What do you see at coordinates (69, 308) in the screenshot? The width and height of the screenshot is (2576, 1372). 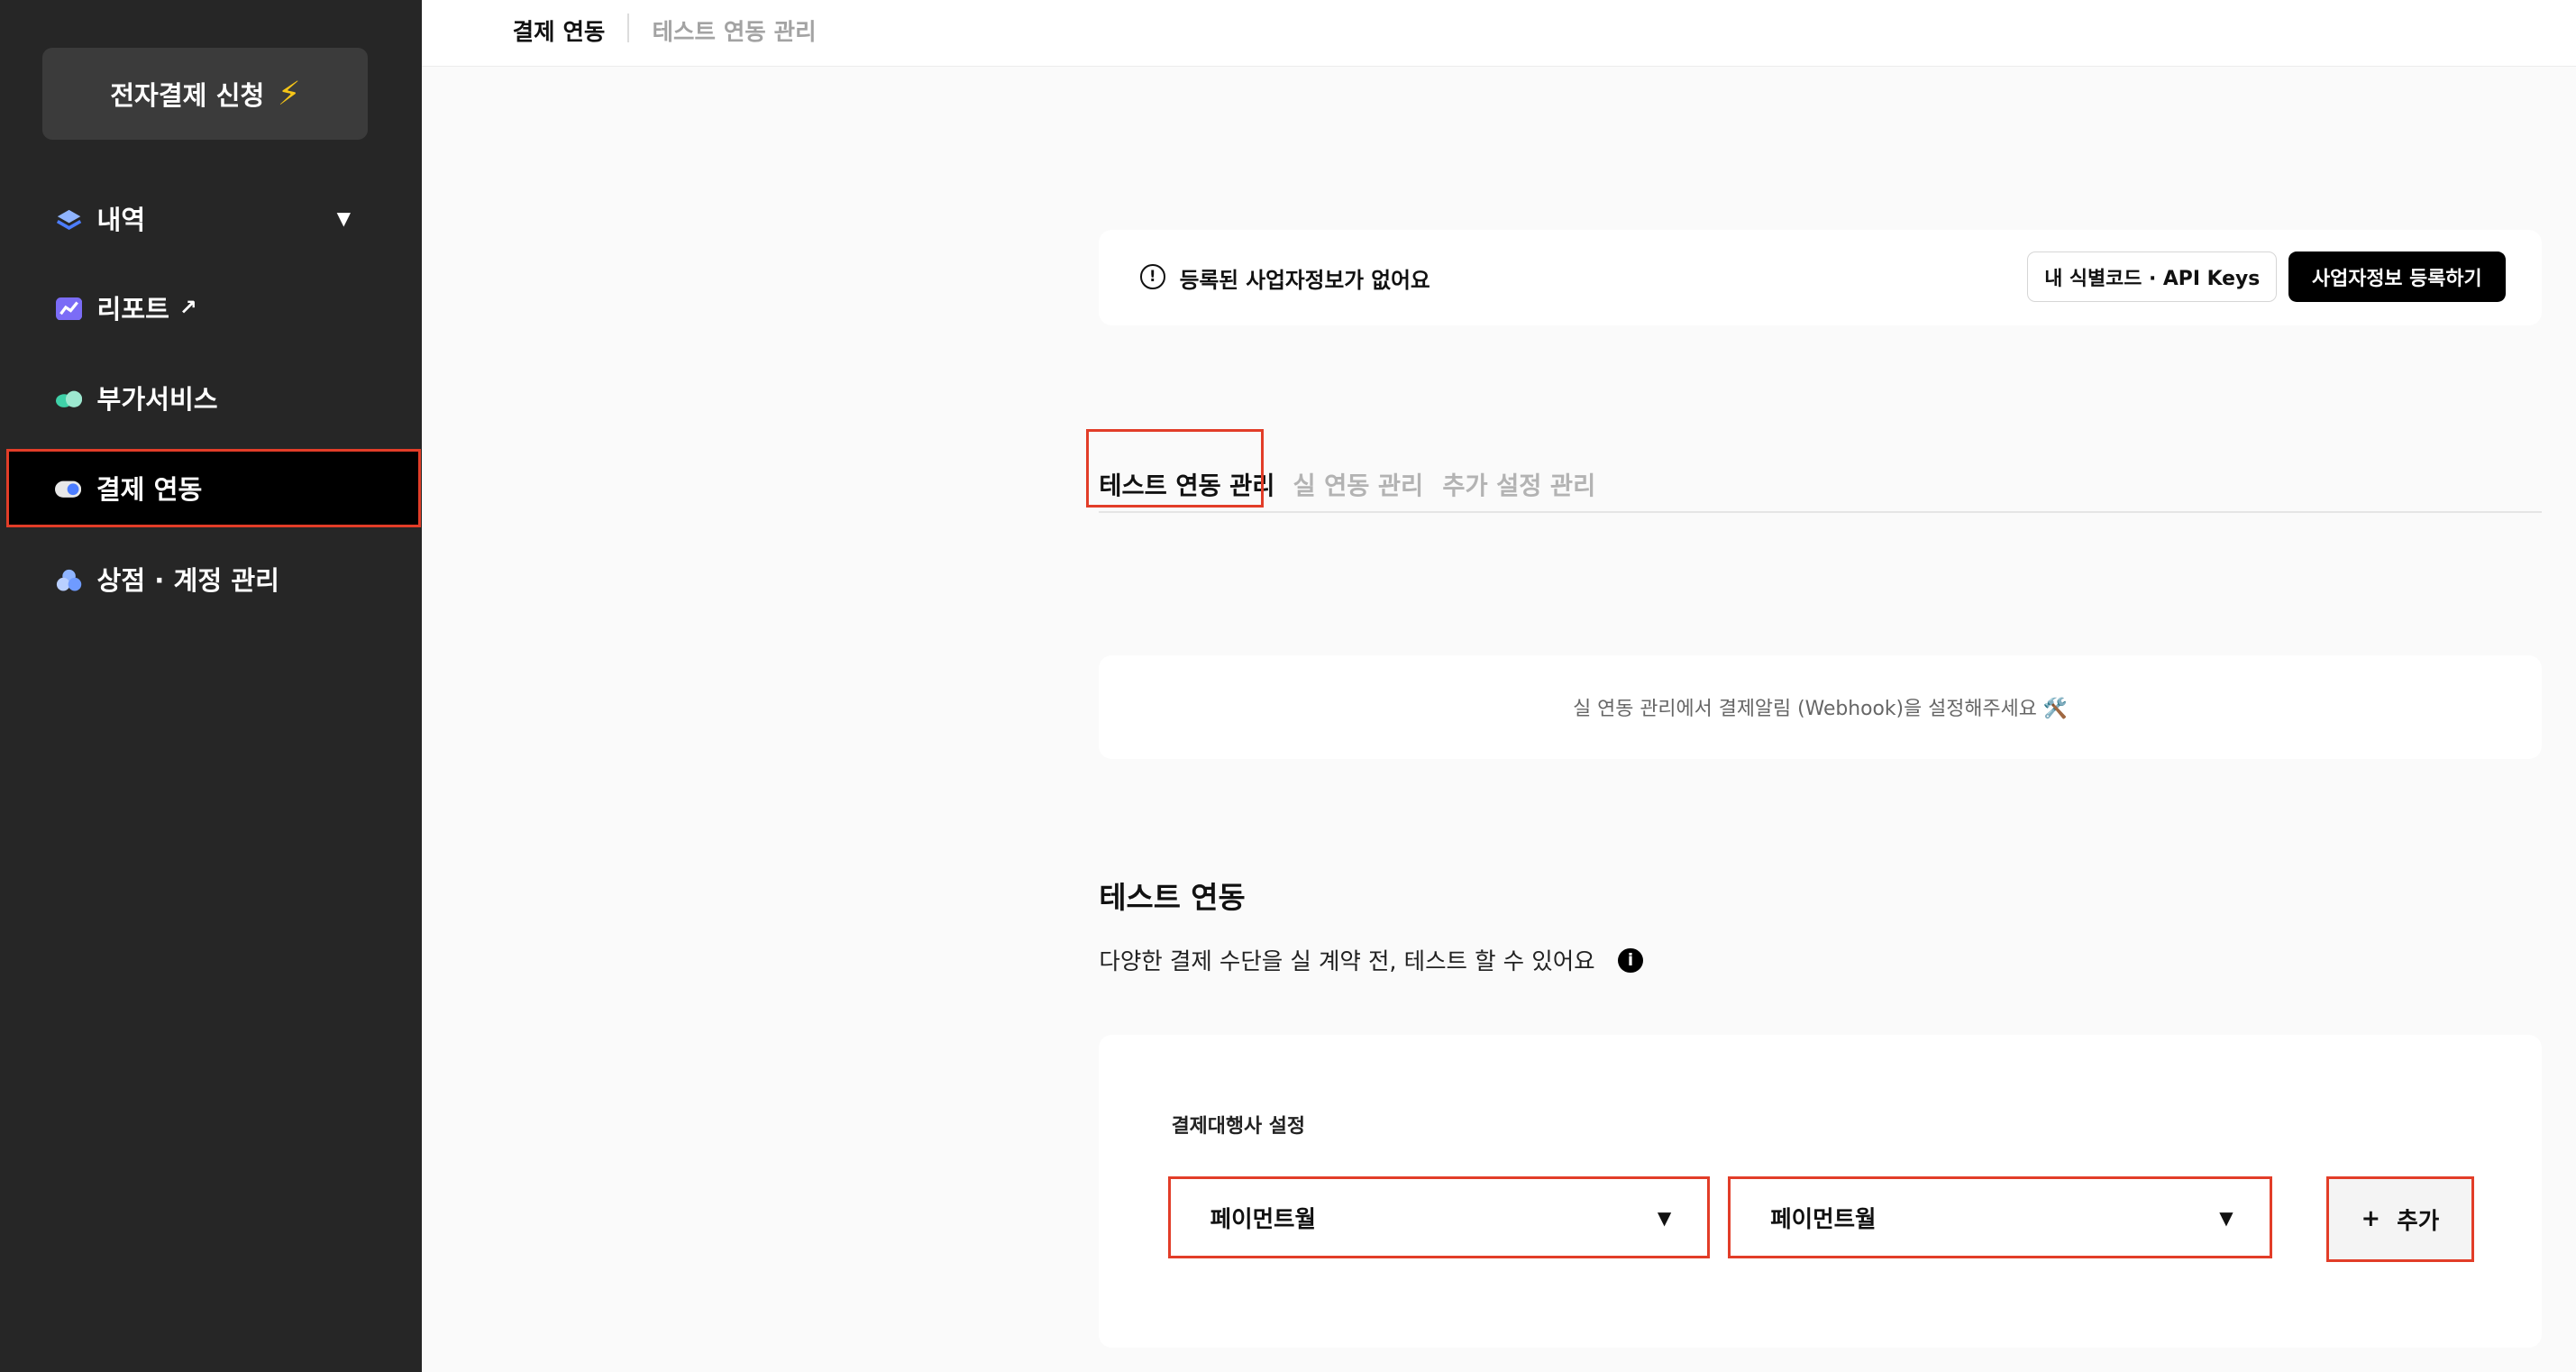 I see `chart-icon` at bounding box center [69, 308].